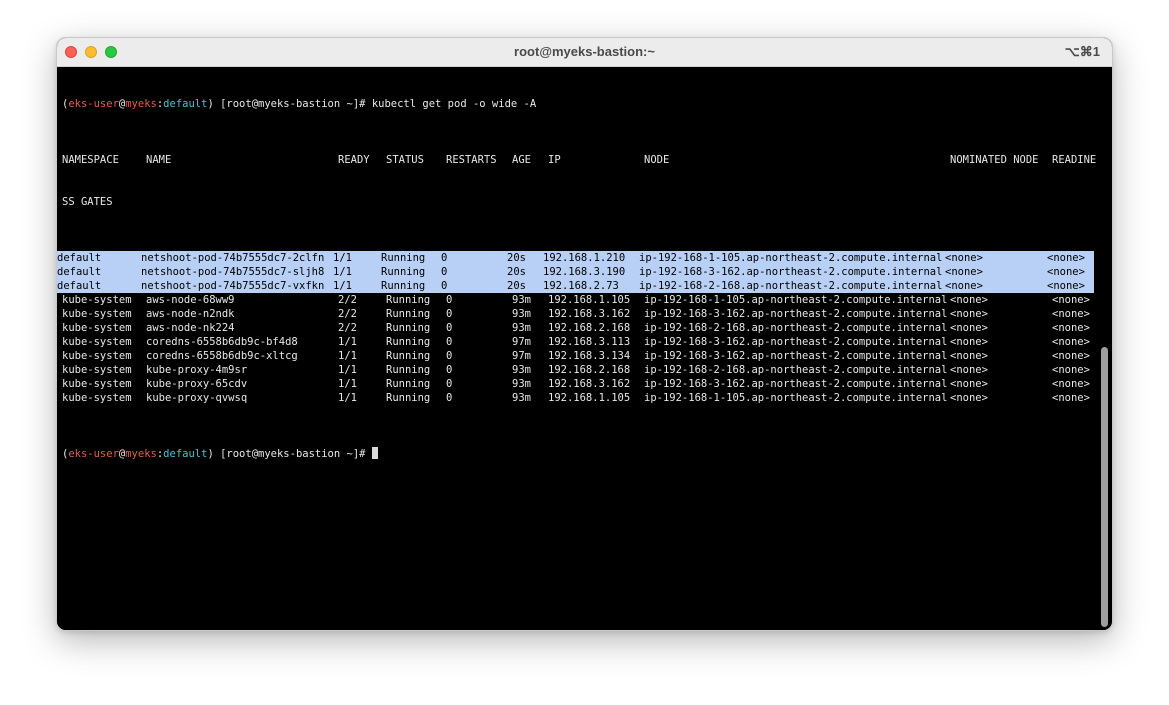 The width and height of the screenshot is (1169, 705). Describe the element at coordinates (994, 160) in the screenshot. I see `header-nominated-node: NOMINATED NODE` at that location.